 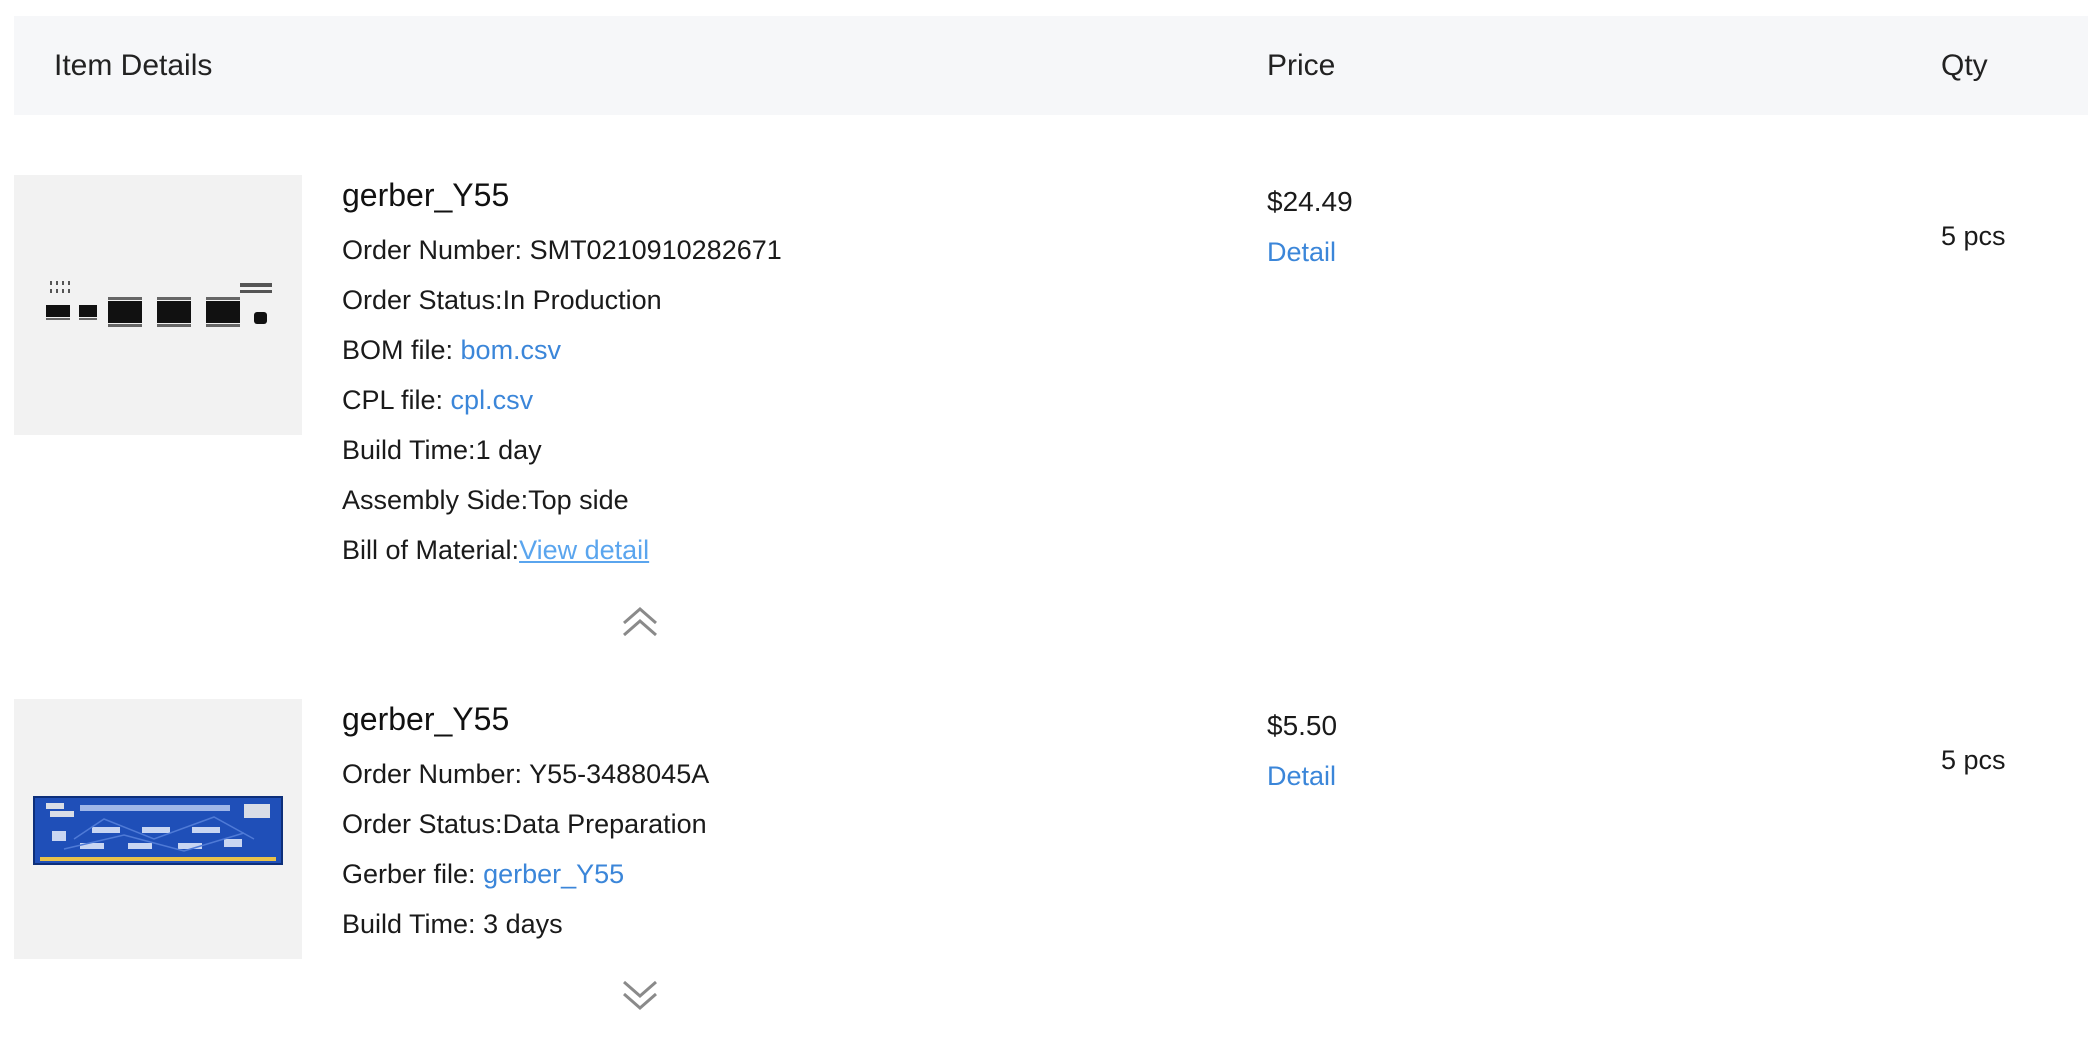 I want to click on build-time: Build Time:1 day, so click(x=562, y=457).